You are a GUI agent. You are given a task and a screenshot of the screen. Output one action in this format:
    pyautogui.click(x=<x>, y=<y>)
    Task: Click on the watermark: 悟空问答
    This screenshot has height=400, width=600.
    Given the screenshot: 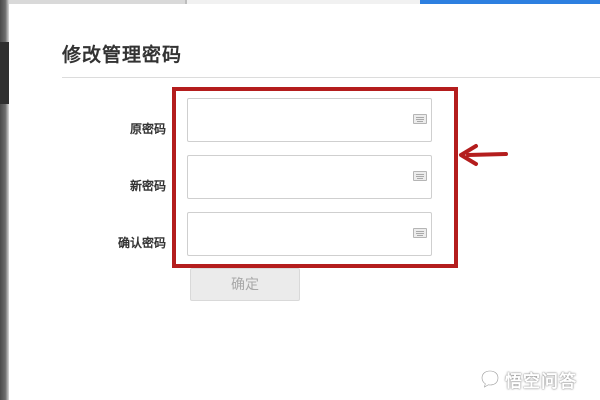 What is the action you would take?
    pyautogui.click(x=528, y=380)
    